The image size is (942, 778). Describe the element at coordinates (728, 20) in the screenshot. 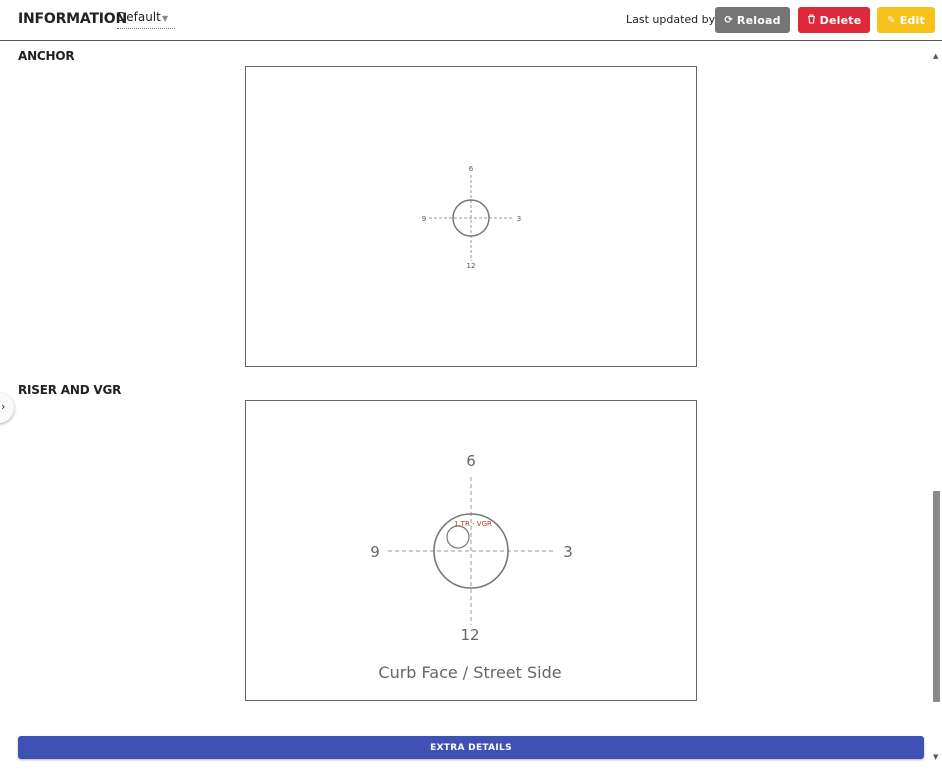

I see `refresh-icon: ⟳` at that location.